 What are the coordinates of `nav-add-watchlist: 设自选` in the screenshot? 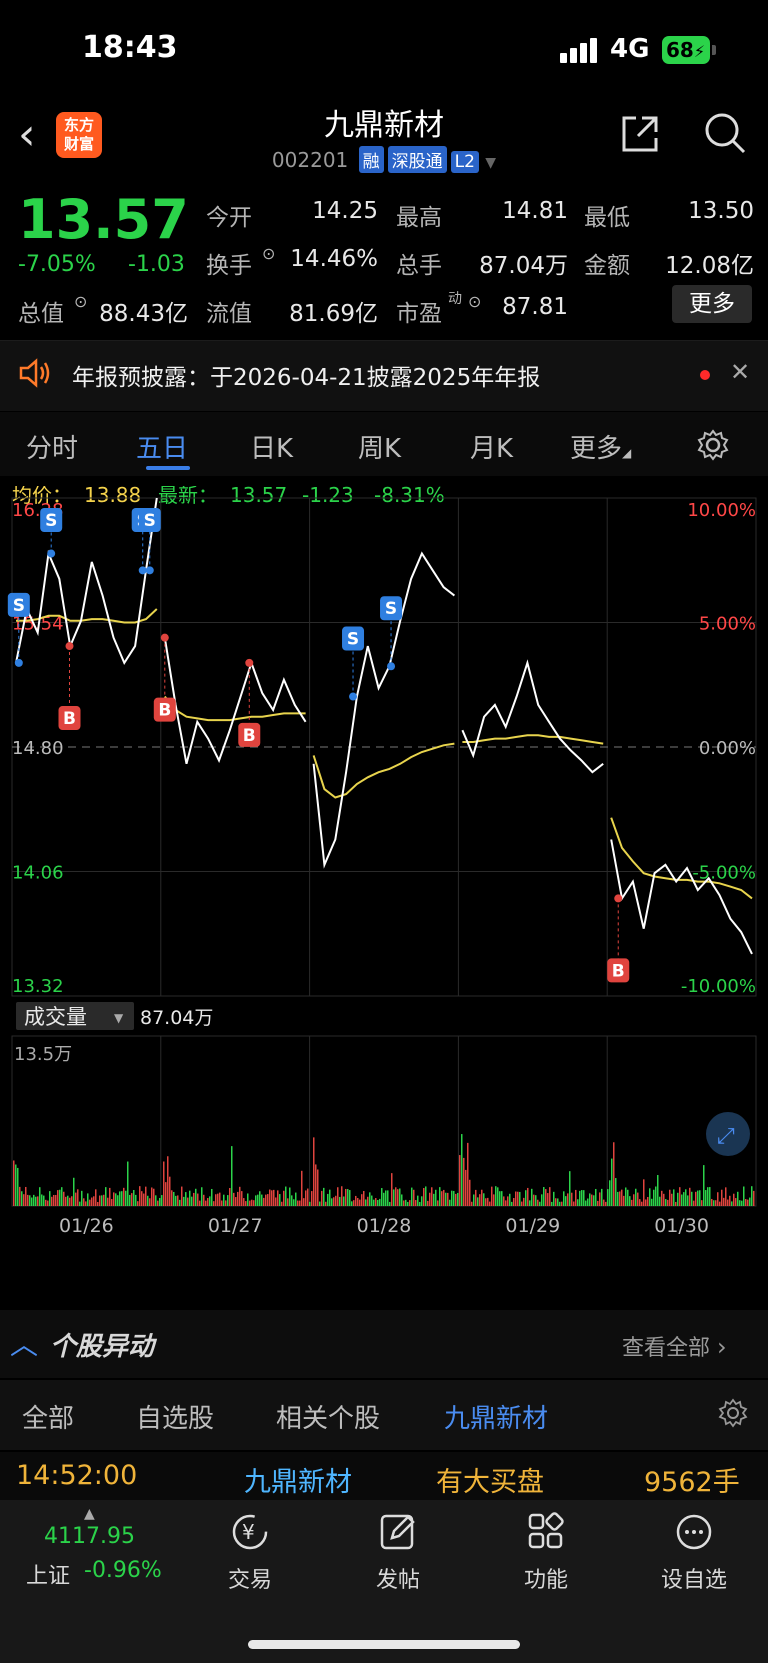 It's located at (694, 1553).